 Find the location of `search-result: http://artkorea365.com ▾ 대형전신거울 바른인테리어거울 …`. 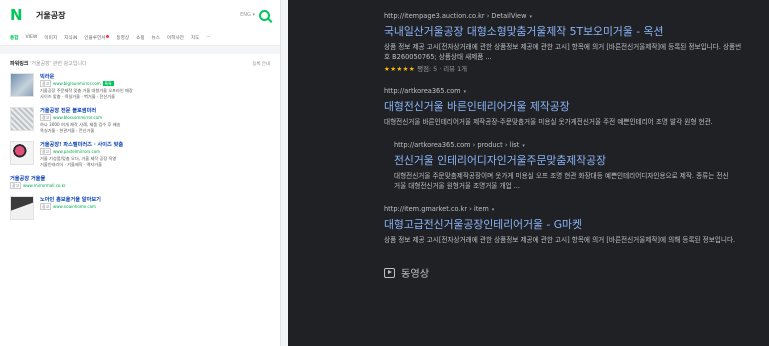

search-result: http://artkorea365.com ▾ 대형전신거울 바른인테리어거울 … is located at coordinates (564, 107).